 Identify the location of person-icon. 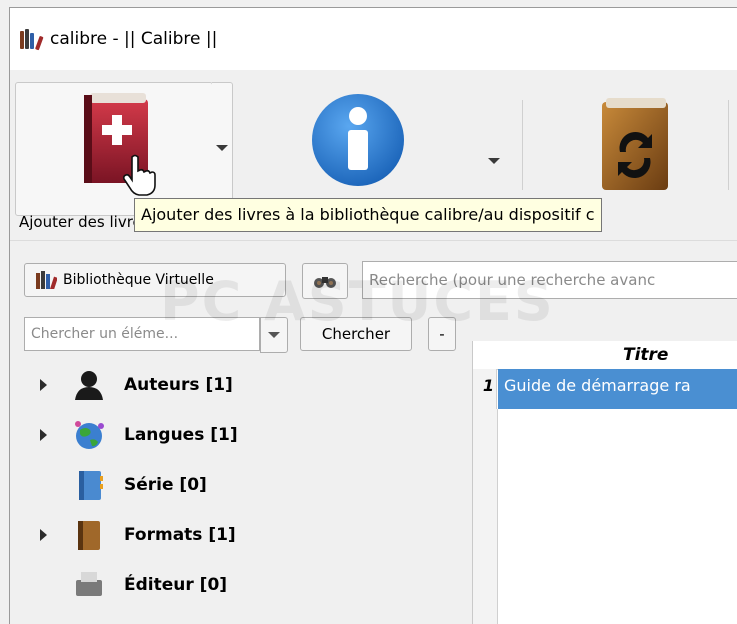
(89, 385).